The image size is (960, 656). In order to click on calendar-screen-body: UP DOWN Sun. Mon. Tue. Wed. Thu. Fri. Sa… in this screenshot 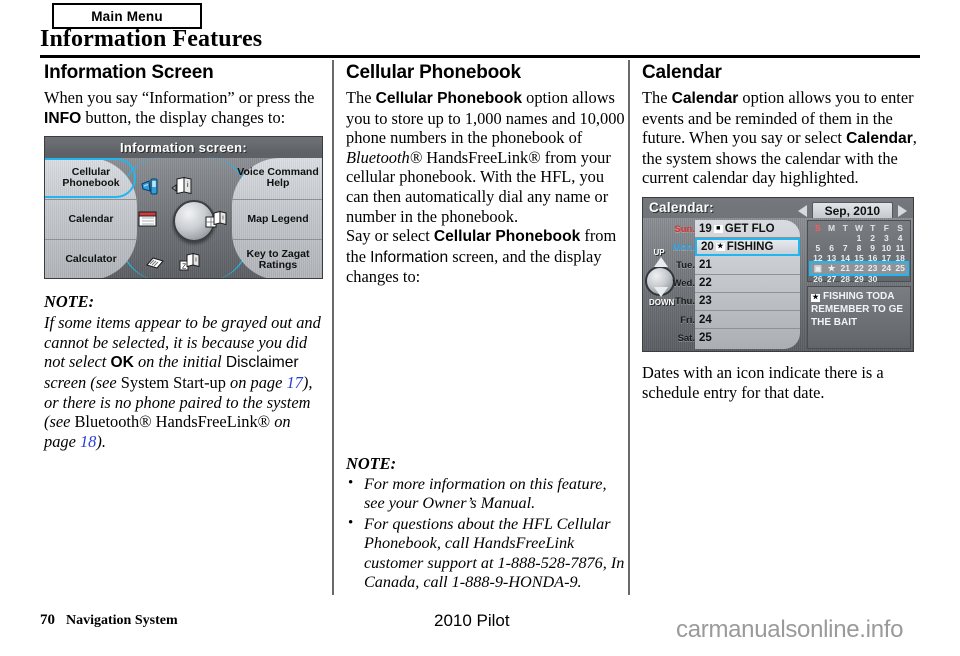, I will do `click(778, 284)`.